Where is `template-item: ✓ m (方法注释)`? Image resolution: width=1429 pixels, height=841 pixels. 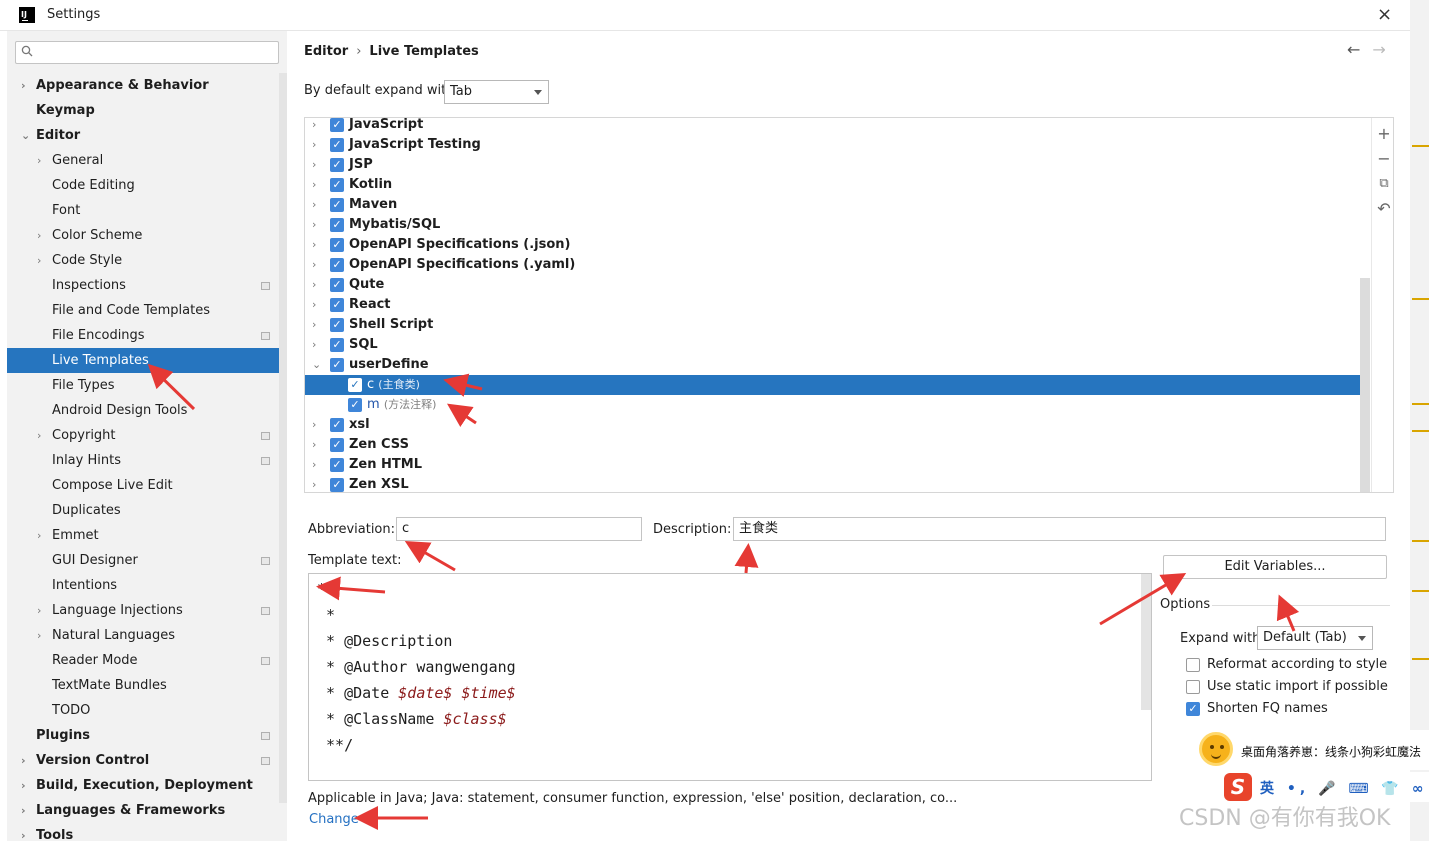
template-item: ✓ m (方法注释) is located at coordinates (836, 405).